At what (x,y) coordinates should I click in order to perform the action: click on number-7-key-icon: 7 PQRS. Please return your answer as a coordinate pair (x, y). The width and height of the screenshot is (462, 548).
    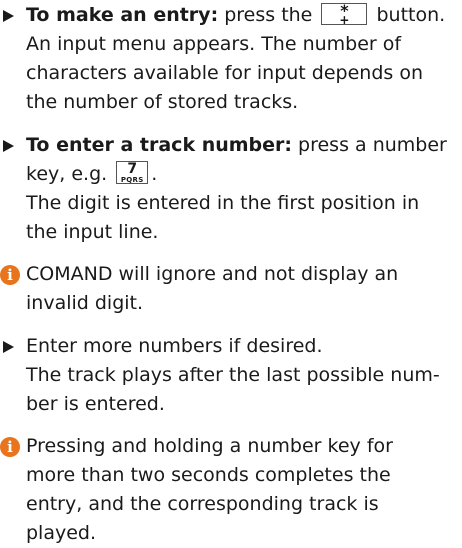
    Looking at the image, I should click on (132, 172).